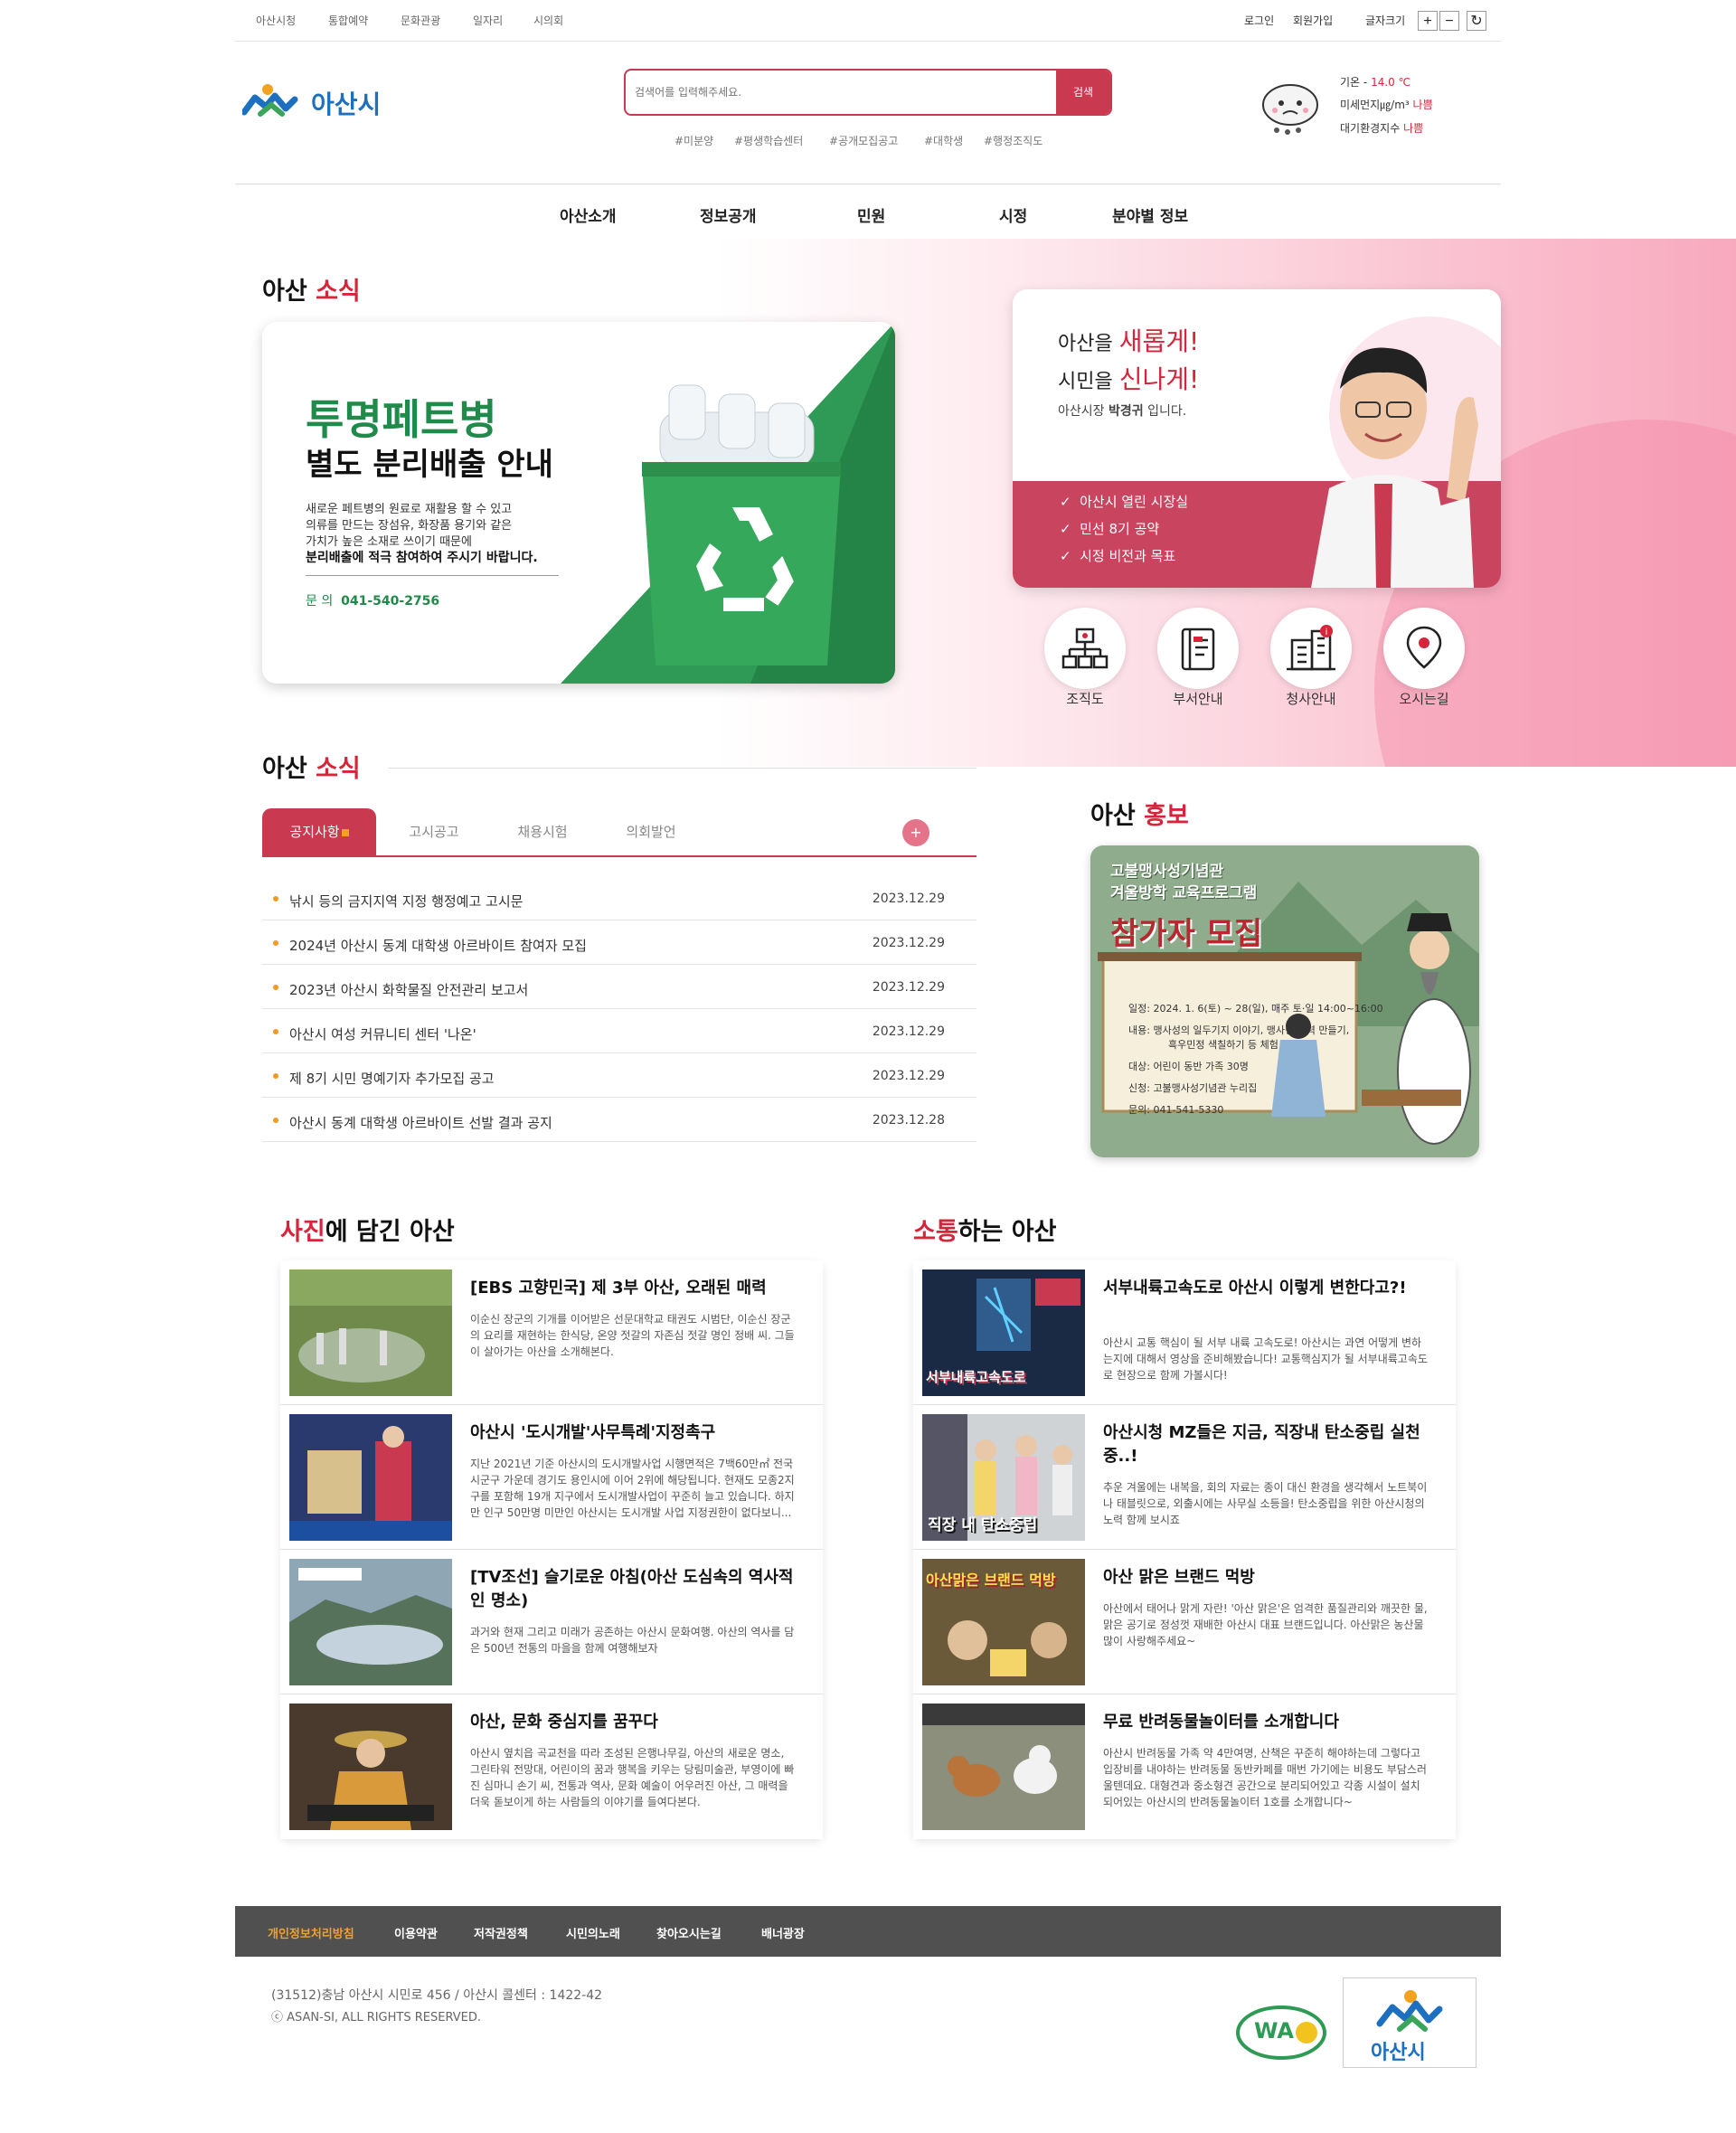  Describe the element at coordinates (345, 833) in the screenshot. I see `new-badge` at that location.